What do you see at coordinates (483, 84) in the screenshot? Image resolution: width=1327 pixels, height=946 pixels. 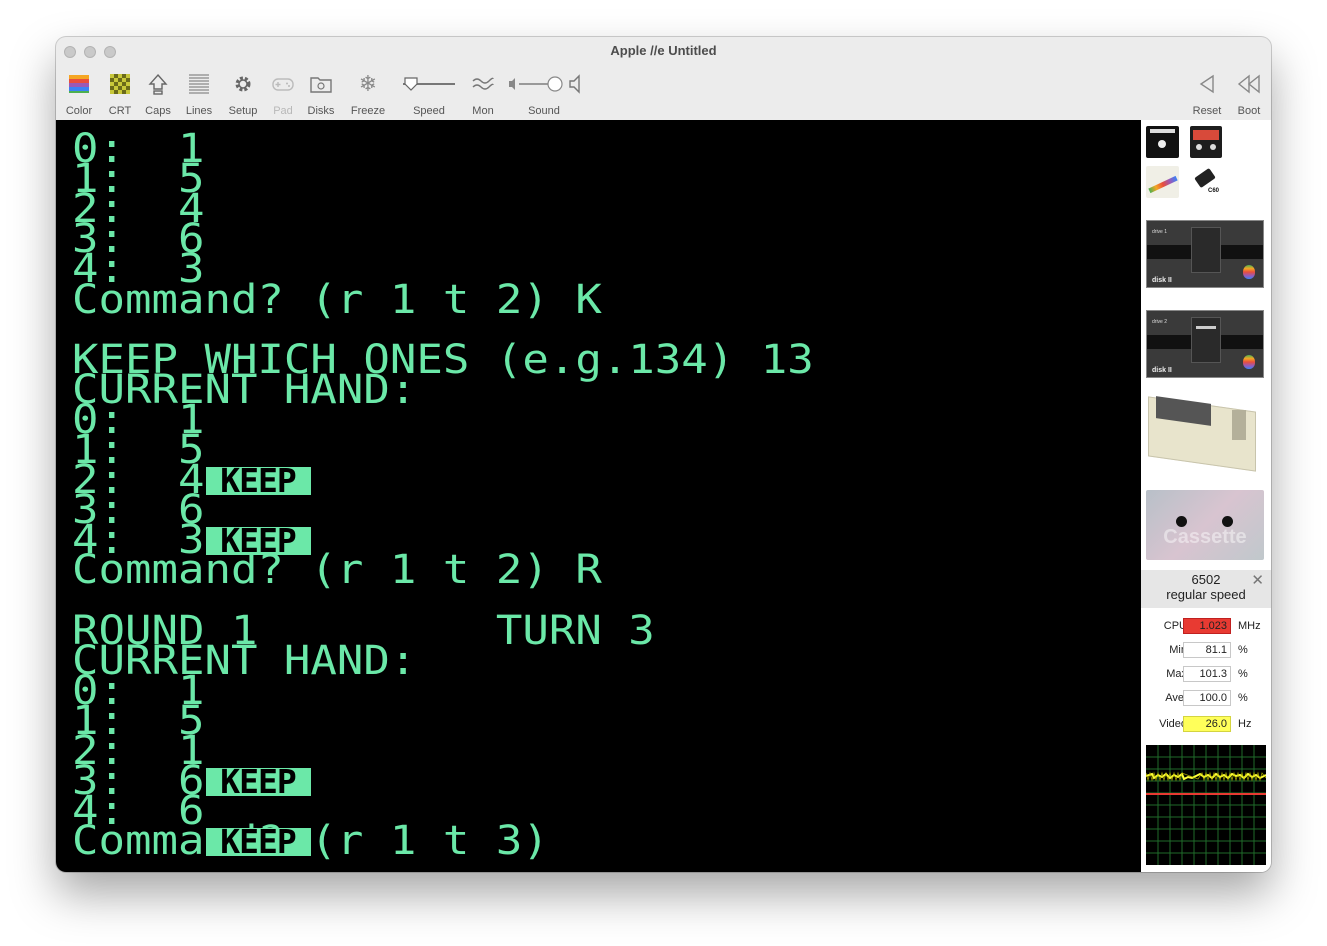 I see `waveform-icon` at bounding box center [483, 84].